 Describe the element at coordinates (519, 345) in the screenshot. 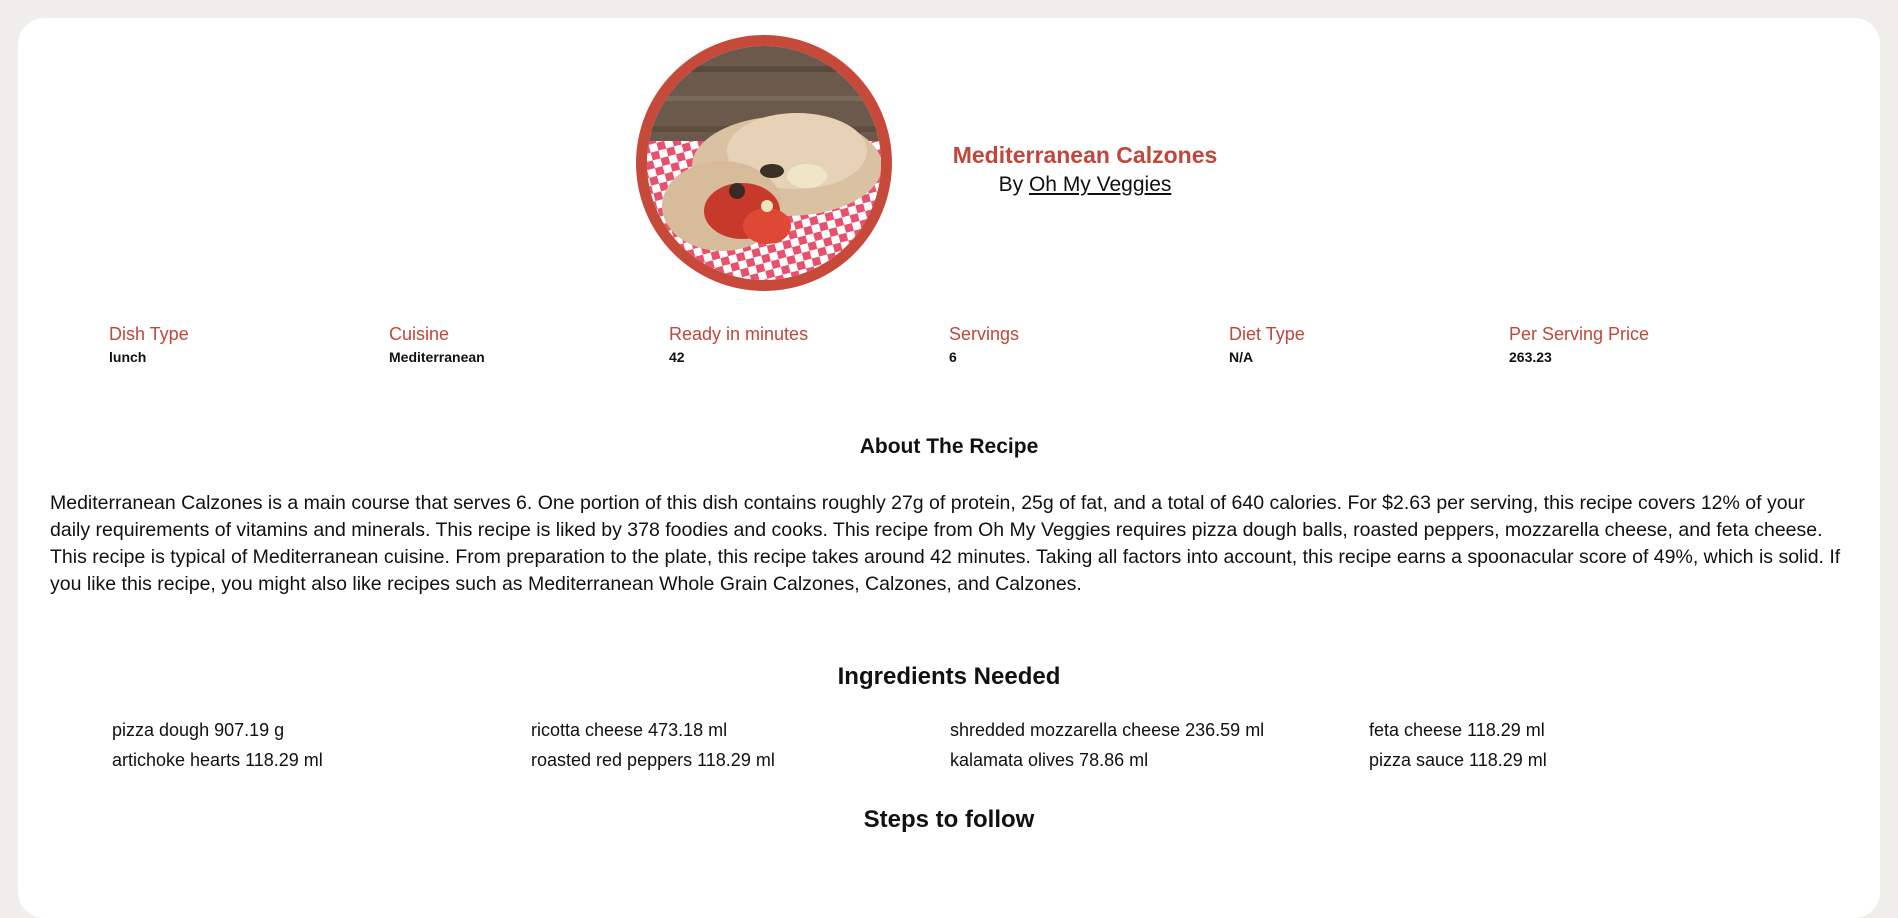

I see `fact-cuisine: Cuisine Mediterranean` at that location.